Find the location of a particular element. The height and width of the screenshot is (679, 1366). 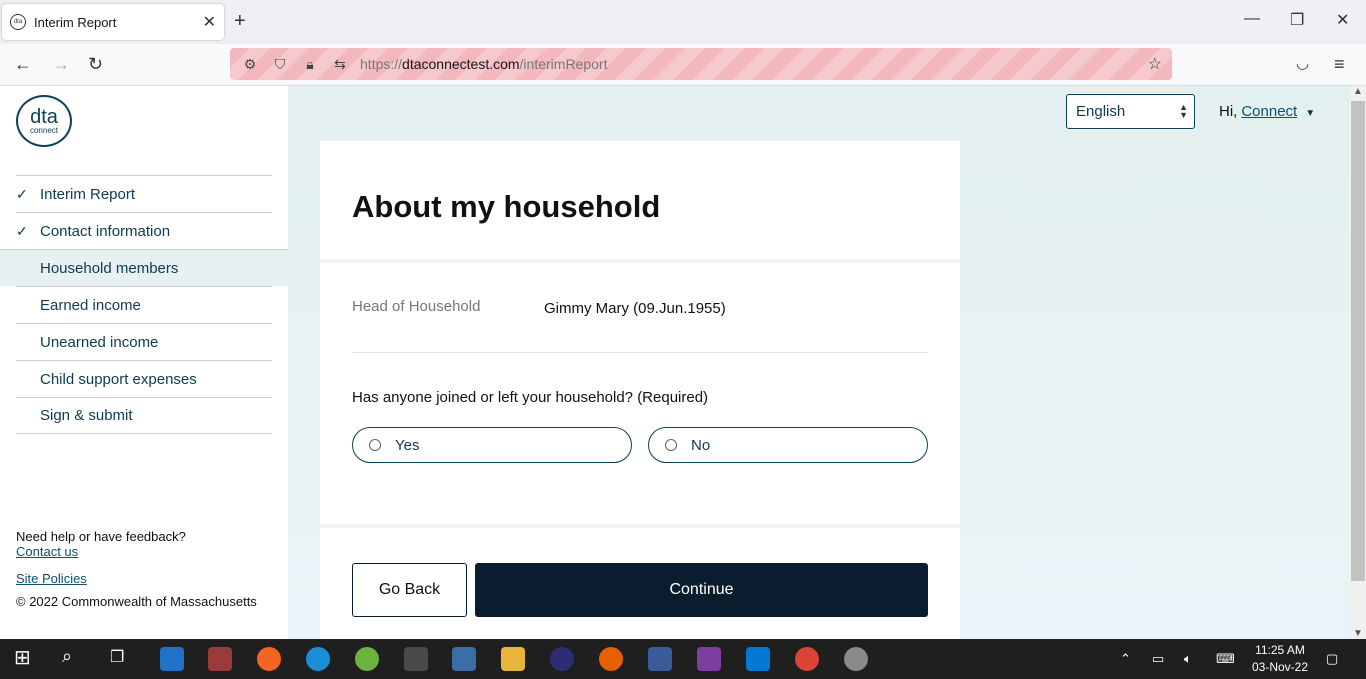

minimize-icon: — is located at coordinates (1252, 19).